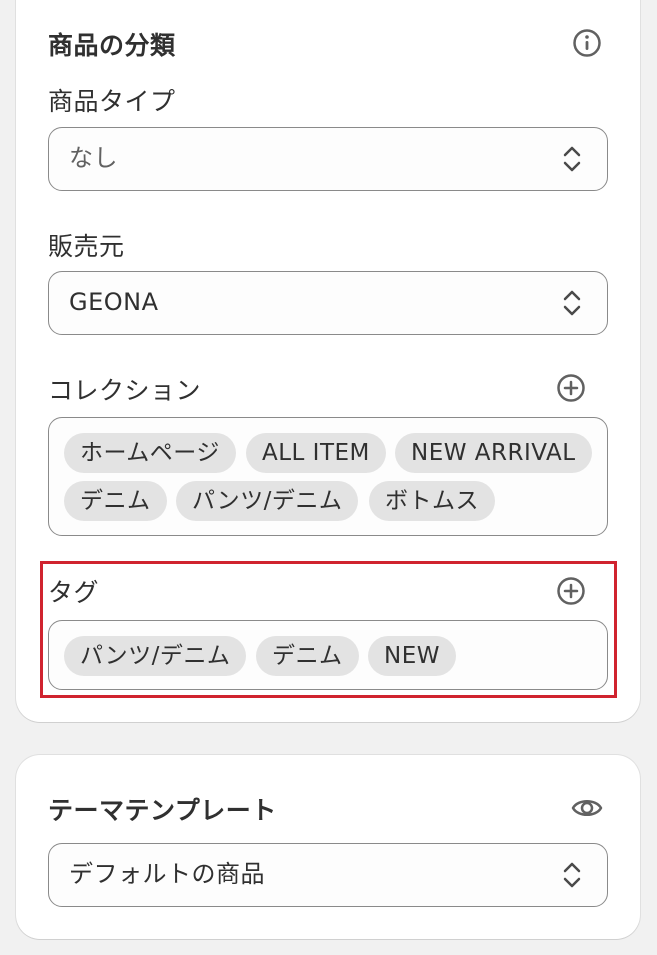  I want to click on product-type-label: 商品タイプ, so click(112, 101).